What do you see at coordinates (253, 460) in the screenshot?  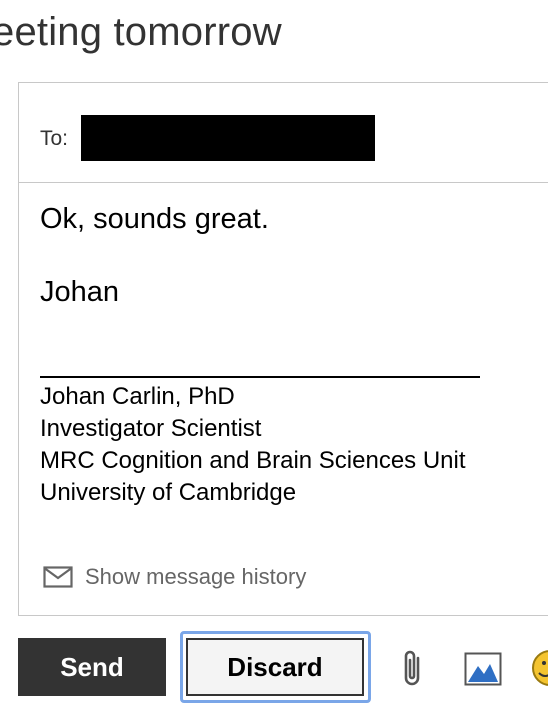 I see `signature-line-unit: MRC Cognition and Brain Sciences Unit` at bounding box center [253, 460].